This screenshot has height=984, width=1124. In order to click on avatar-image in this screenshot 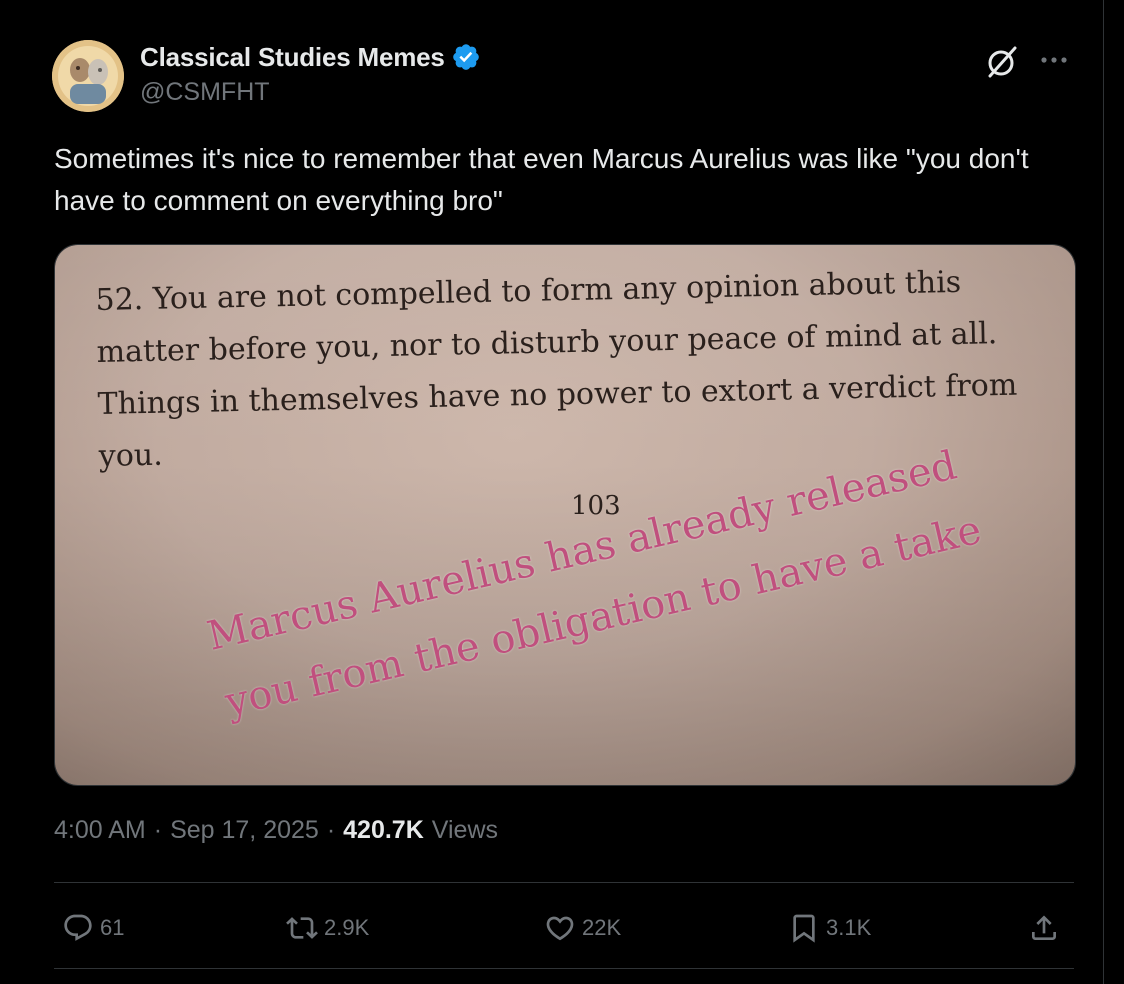, I will do `click(88, 76)`.